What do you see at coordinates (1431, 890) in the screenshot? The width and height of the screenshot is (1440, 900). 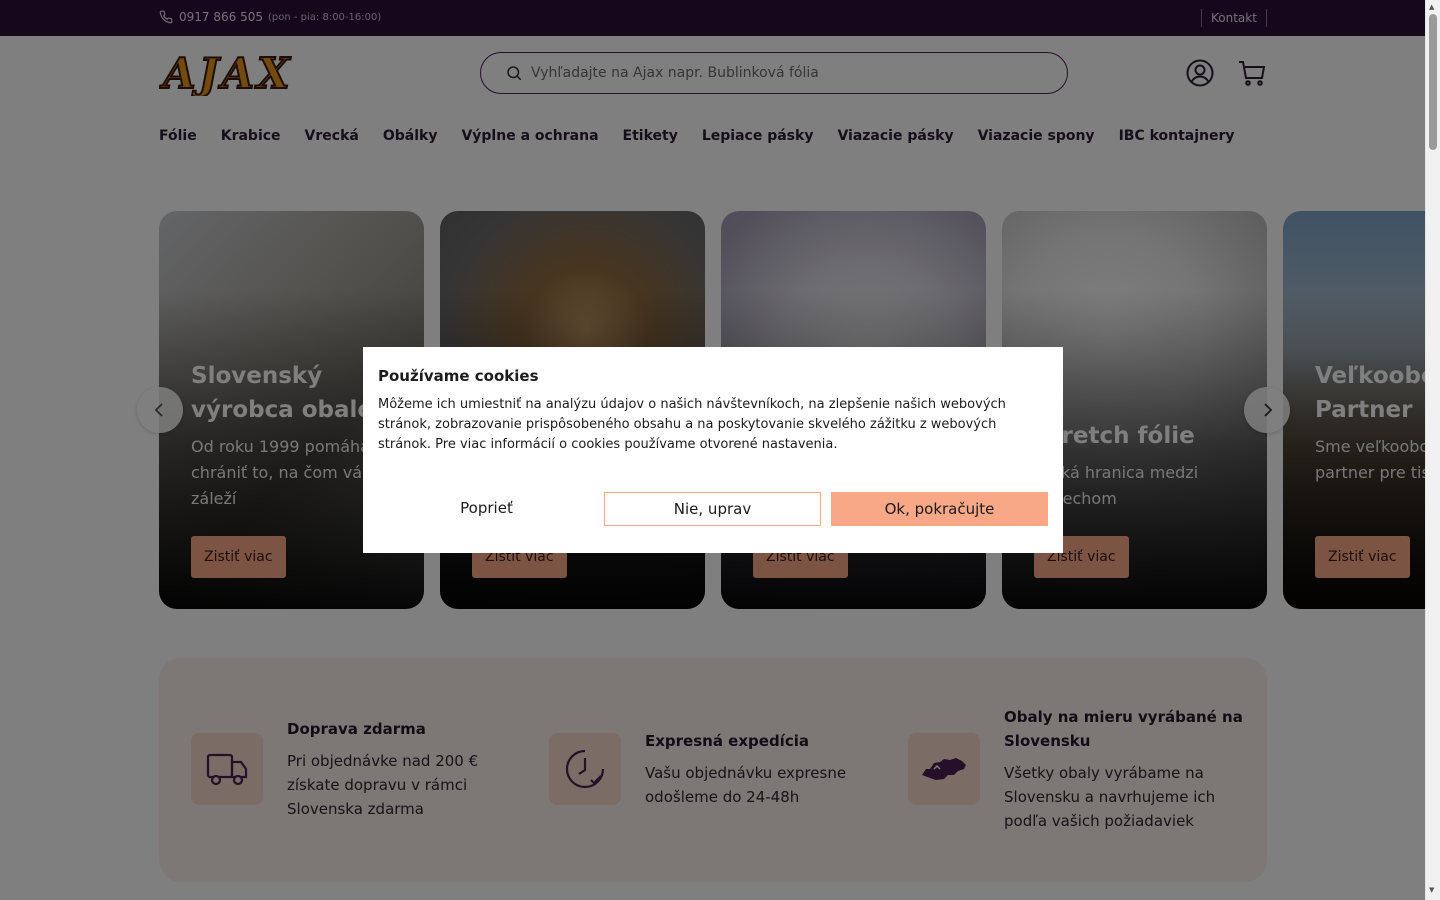 I see `scroll-down-icon: ▼` at bounding box center [1431, 890].